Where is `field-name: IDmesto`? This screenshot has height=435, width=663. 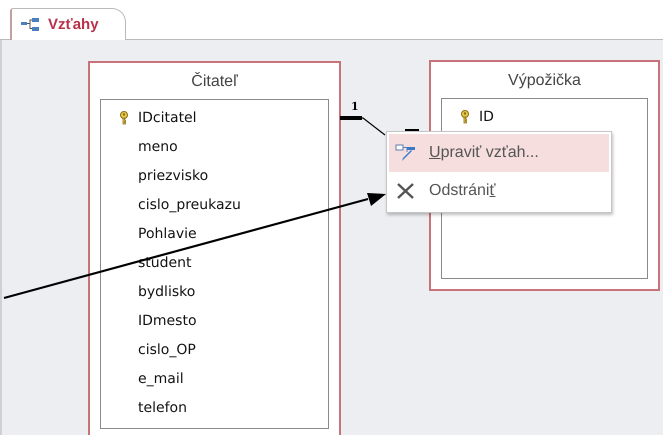
field-name: IDmesto is located at coordinates (167, 320).